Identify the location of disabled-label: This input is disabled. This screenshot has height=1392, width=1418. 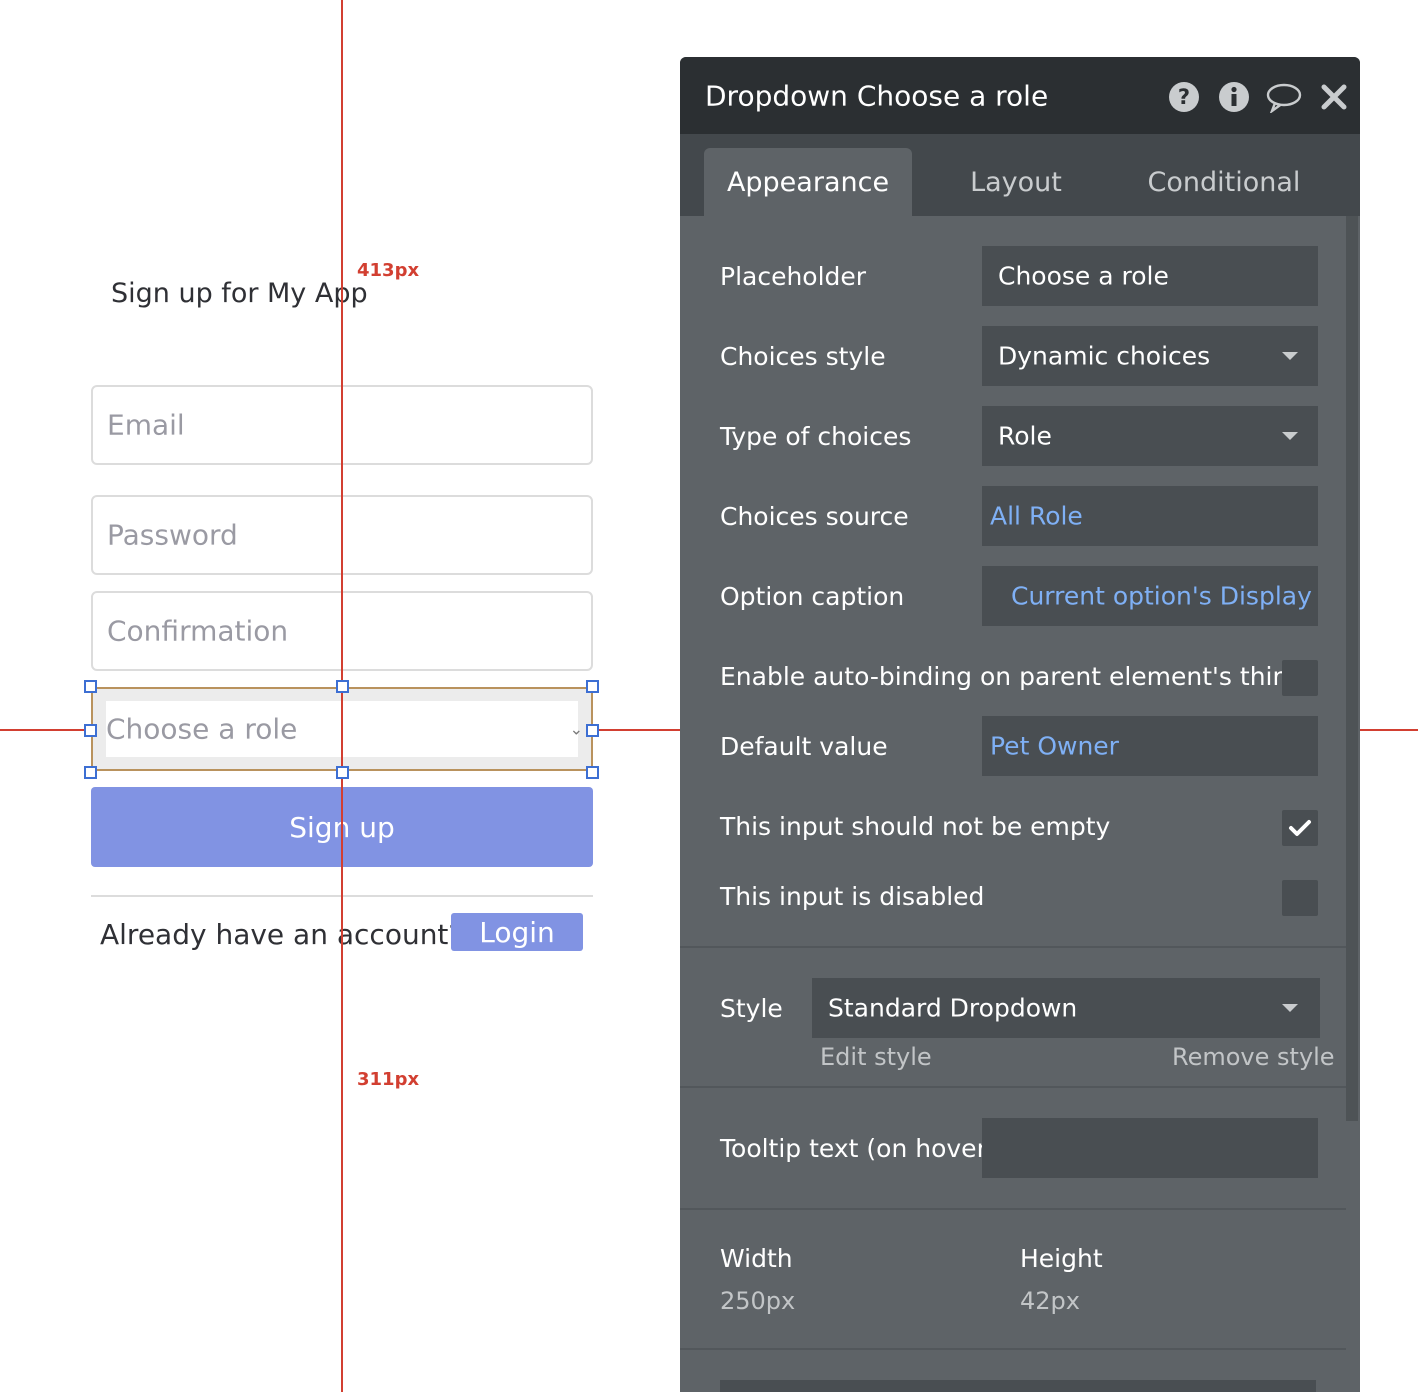
(852, 896).